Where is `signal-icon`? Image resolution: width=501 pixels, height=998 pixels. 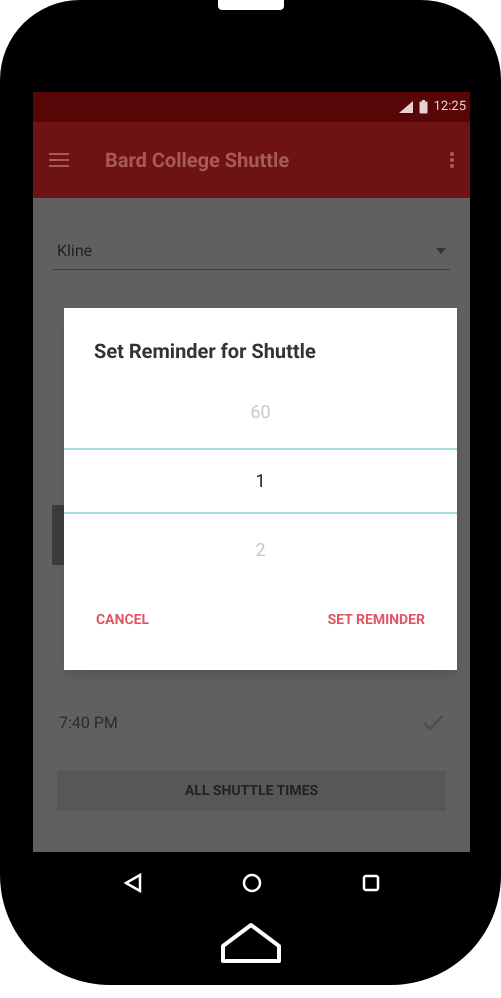 signal-icon is located at coordinates (405, 107).